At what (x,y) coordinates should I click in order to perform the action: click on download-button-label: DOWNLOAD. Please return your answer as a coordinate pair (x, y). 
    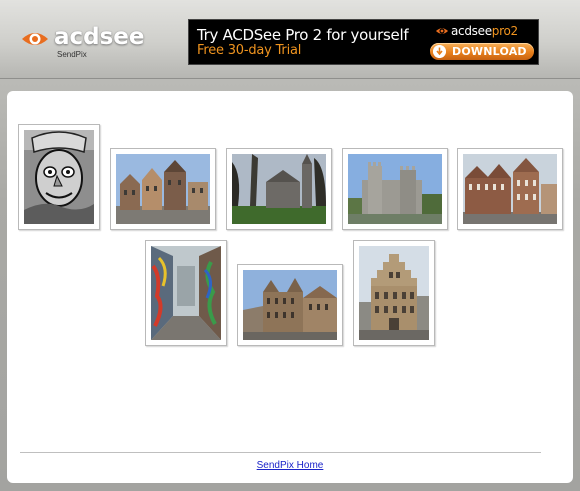
    Looking at the image, I should click on (489, 51).